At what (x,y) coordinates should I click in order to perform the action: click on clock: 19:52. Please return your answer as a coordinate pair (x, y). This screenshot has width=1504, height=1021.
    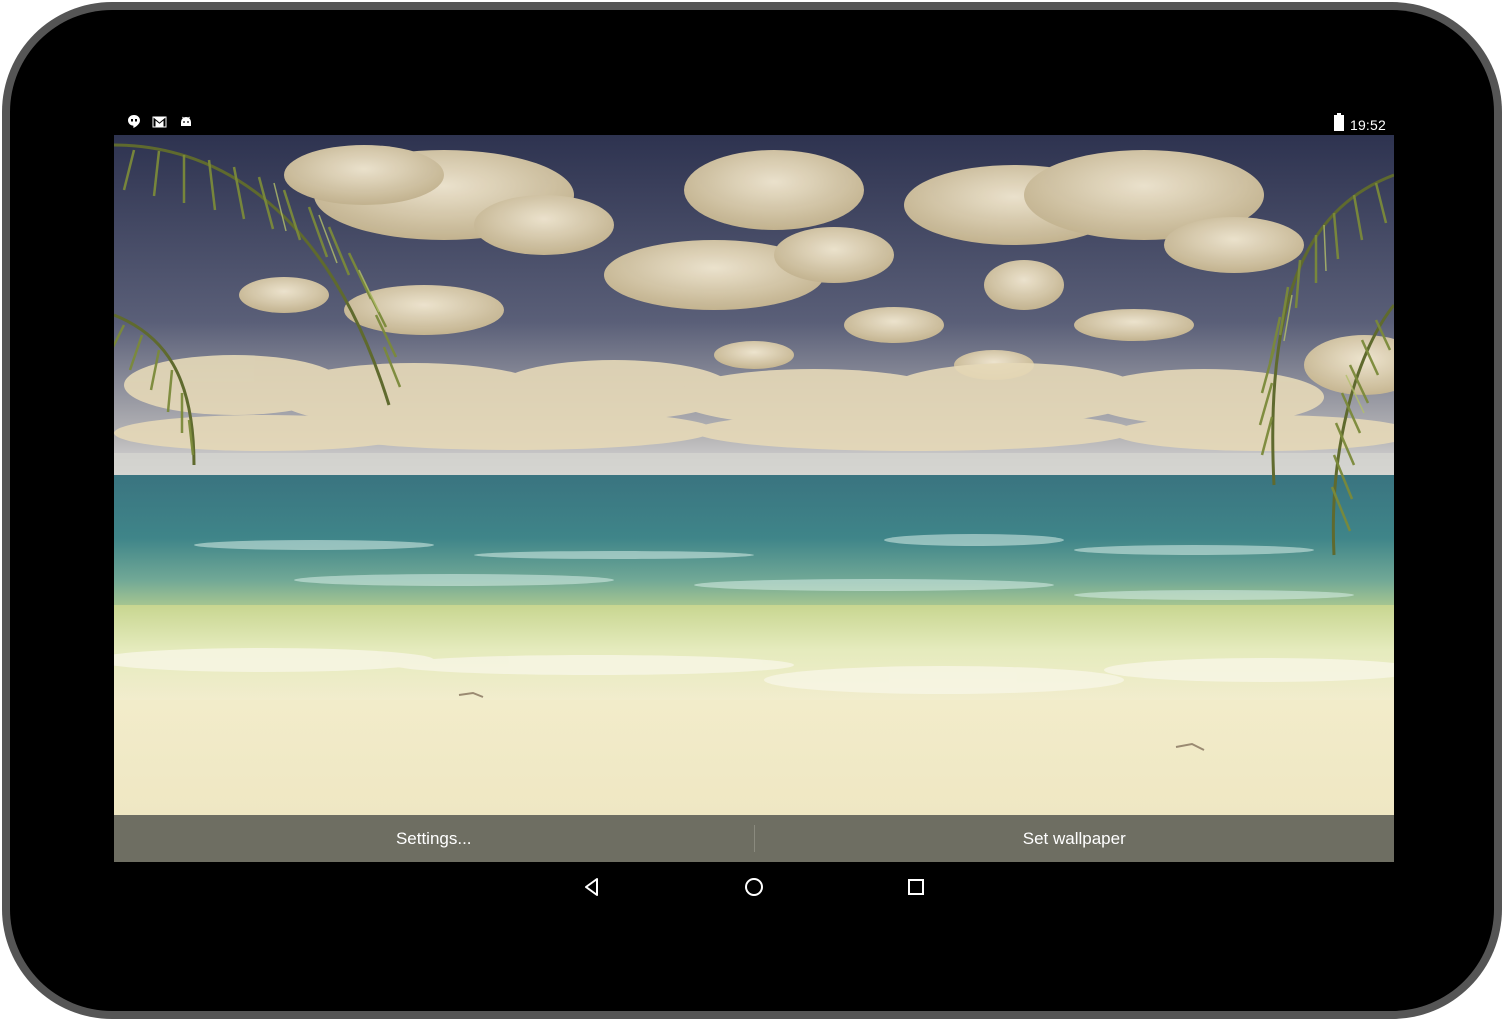
    Looking at the image, I should click on (1367, 124).